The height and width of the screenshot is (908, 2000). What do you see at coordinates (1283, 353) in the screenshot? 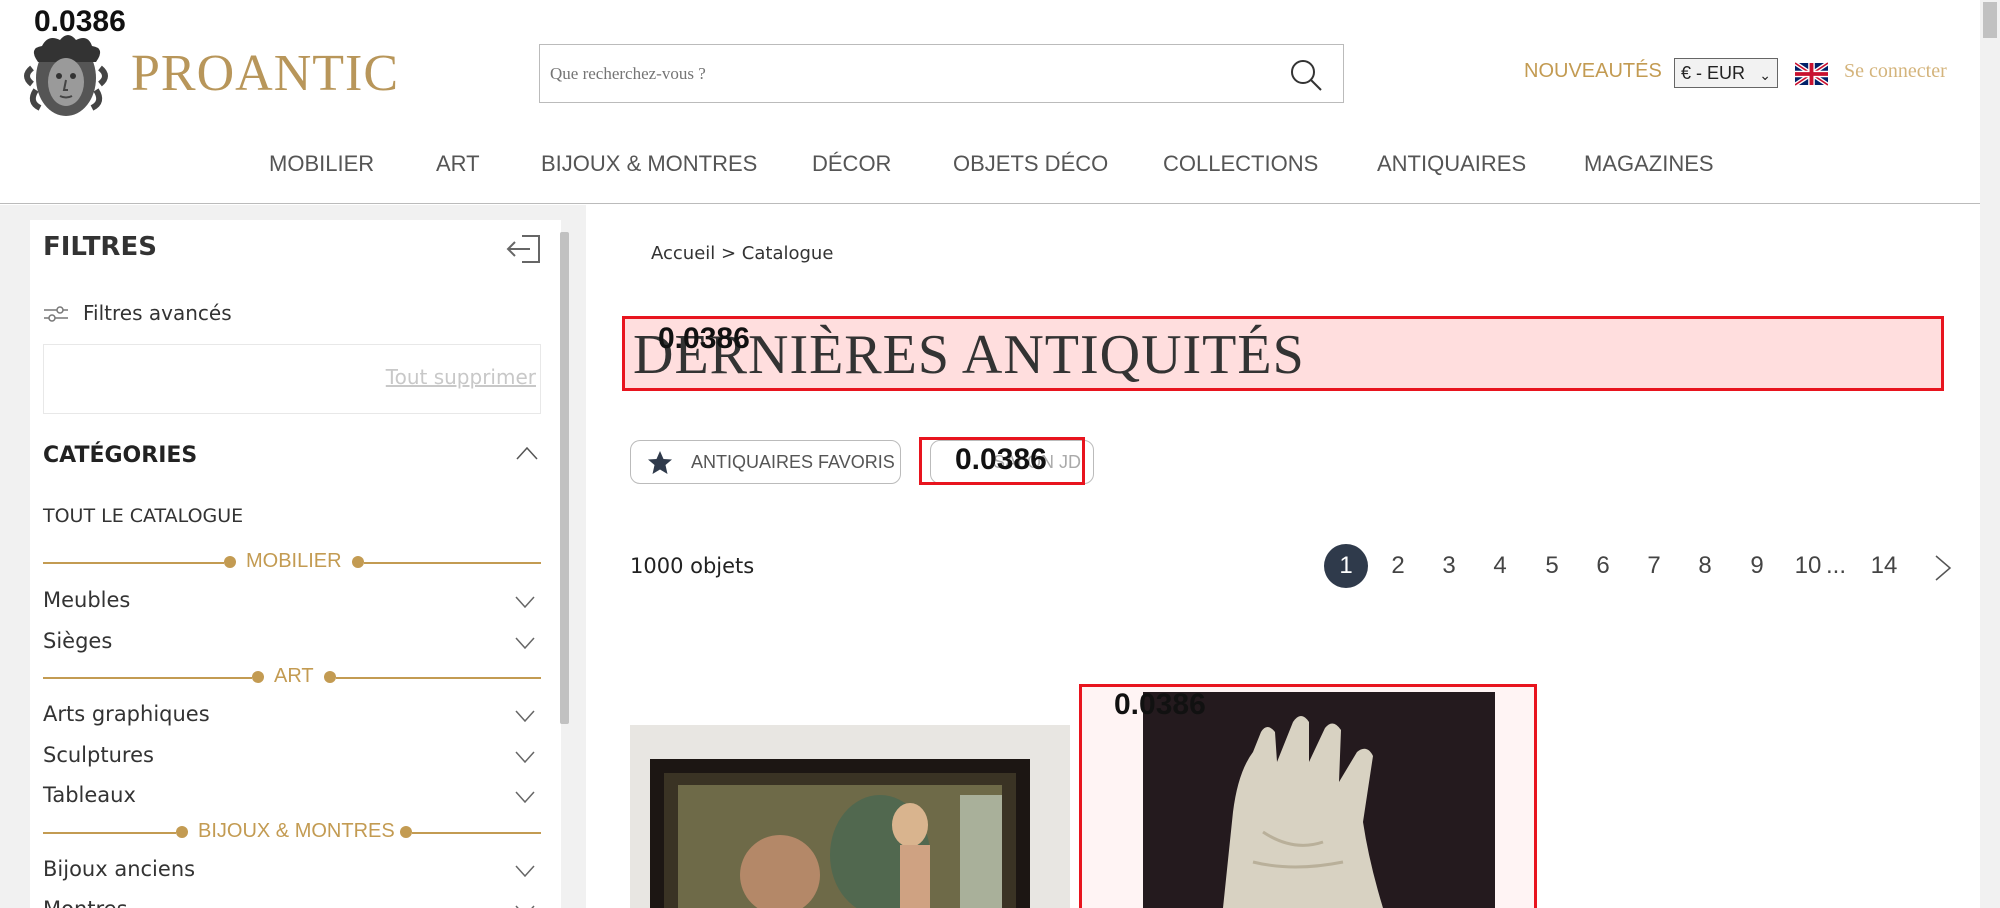
I see `page-title-highlight: DERNIÈRES ANTIQUITÉS` at bounding box center [1283, 353].